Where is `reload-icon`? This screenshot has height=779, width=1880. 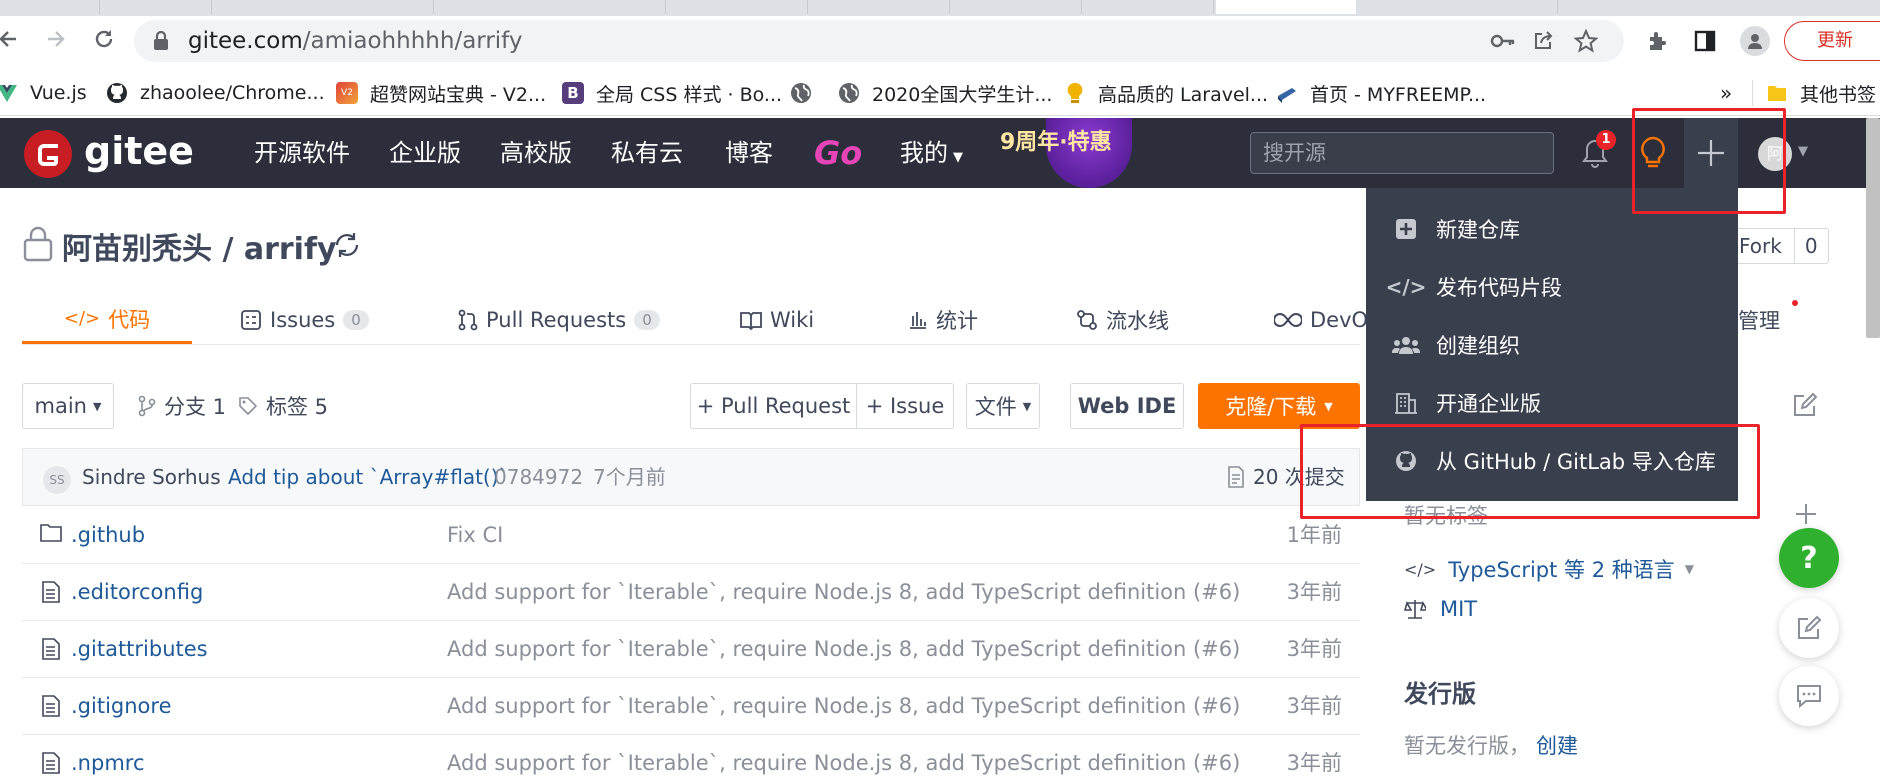 reload-icon is located at coordinates (104, 39).